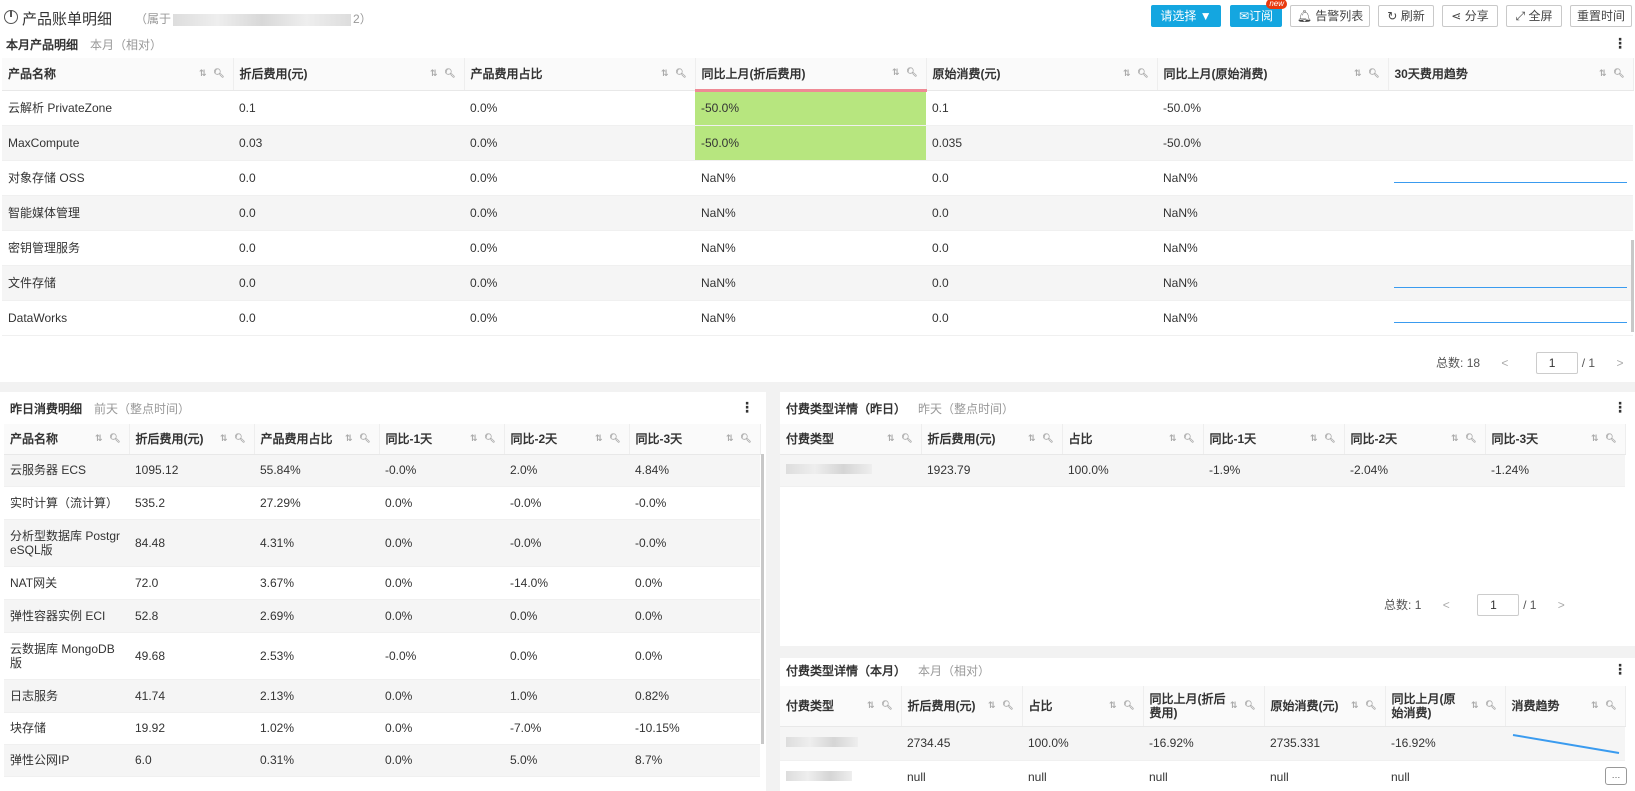 The height and width of the screenshot is (791, 1635). Describe the element at coordinates (817, 108) in the screenshot. I see `table-row: 云解析 PrivateZone 0.1 0.0% -50.0% 0.1 -50.0%` at that location.